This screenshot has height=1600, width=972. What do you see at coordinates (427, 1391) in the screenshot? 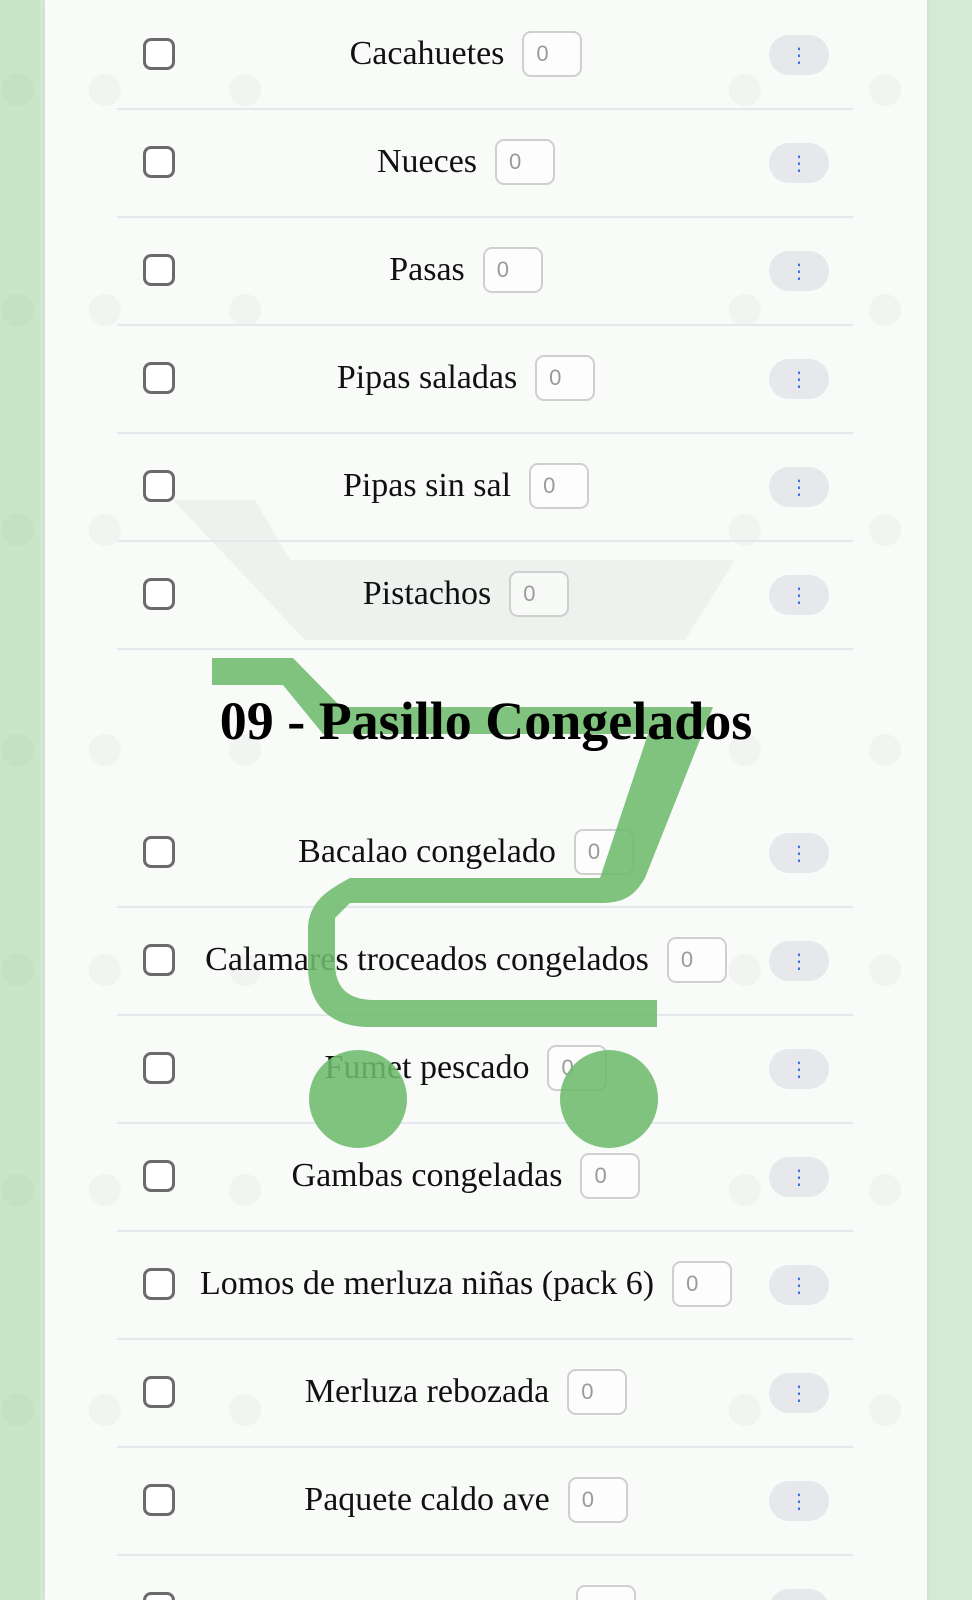
I see `item-label: Merluza rebozada` at bounding box center [427, 1391].